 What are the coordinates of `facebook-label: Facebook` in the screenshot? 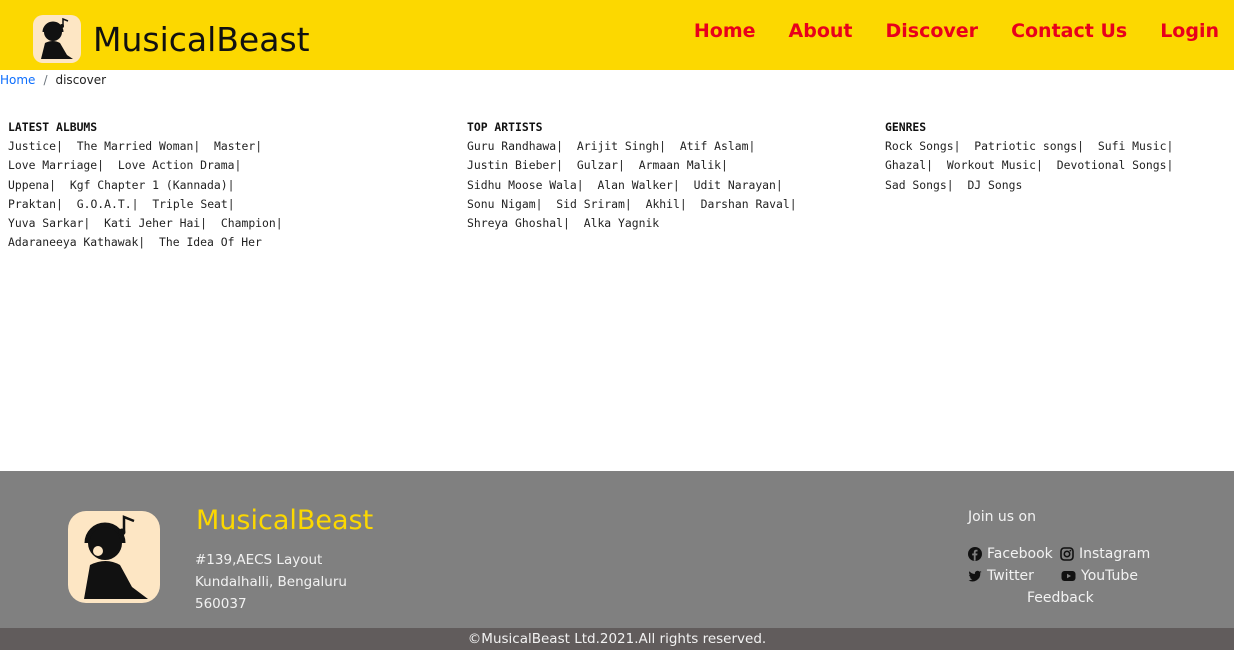 It's located at (1020, 554).